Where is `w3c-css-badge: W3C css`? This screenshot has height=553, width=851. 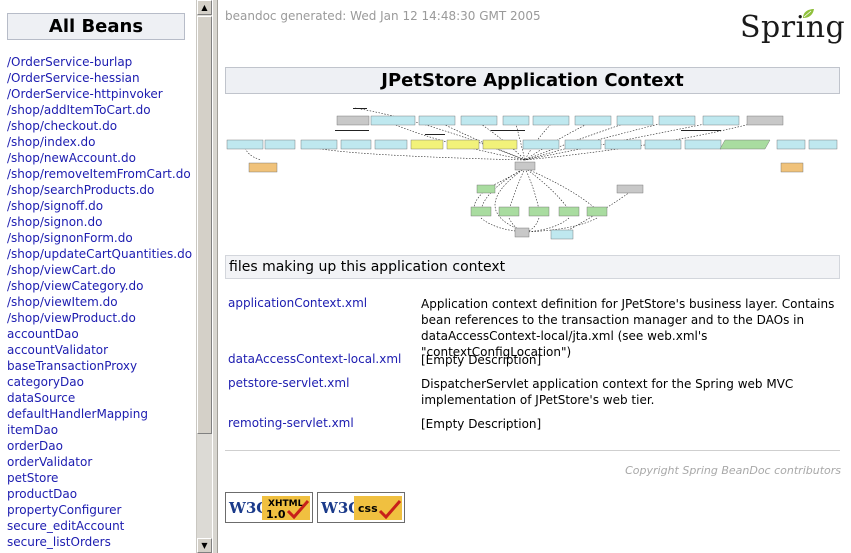 w3c-css-badge: W3C css is located at coordinates (361, 507).